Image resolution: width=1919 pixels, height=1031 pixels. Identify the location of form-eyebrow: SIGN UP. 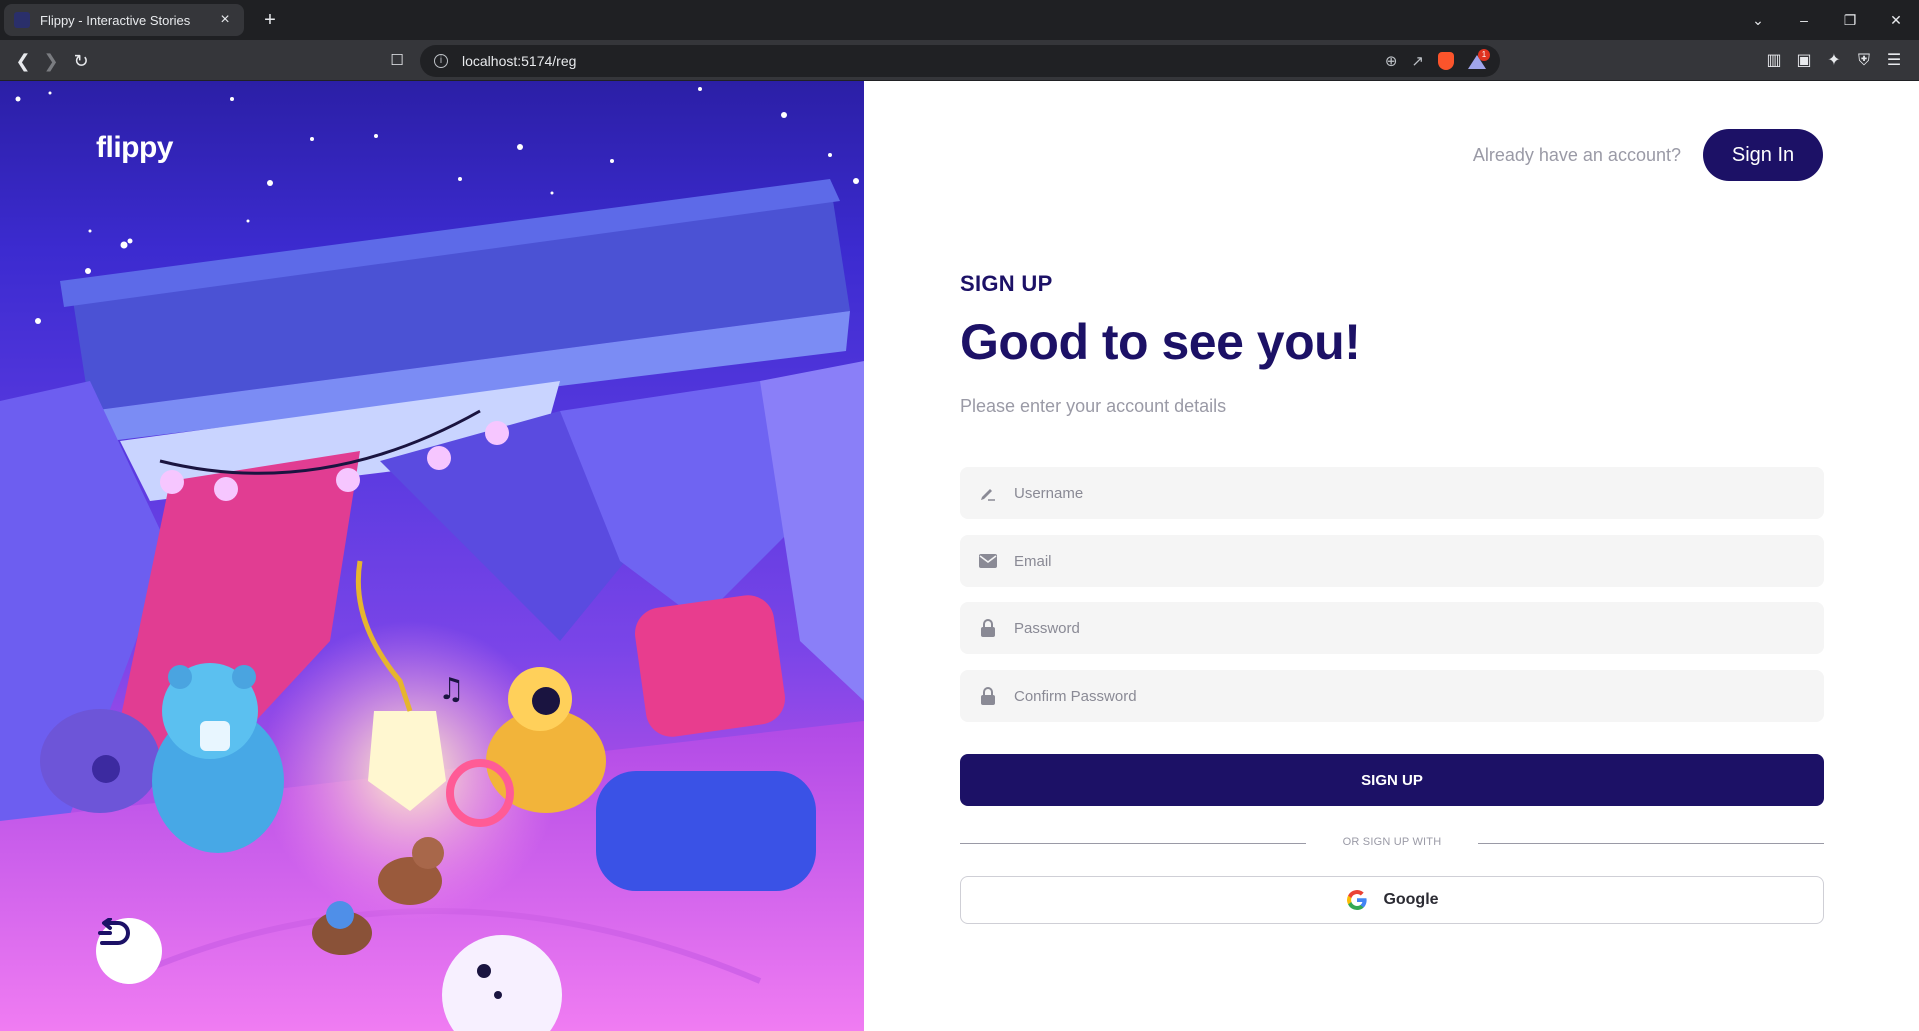
(1006, 283).